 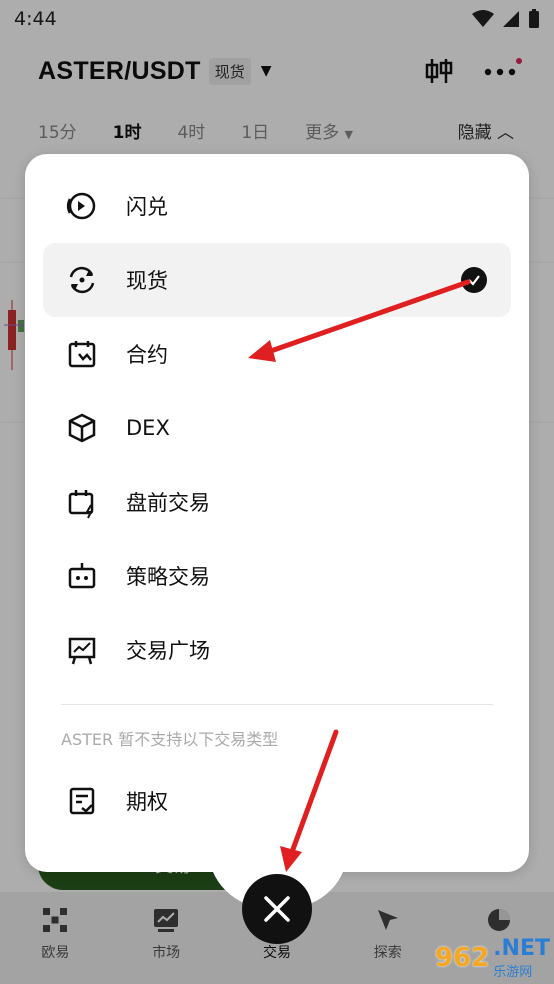 I want to click on arrow-to-close, so click(x=314, y=792).